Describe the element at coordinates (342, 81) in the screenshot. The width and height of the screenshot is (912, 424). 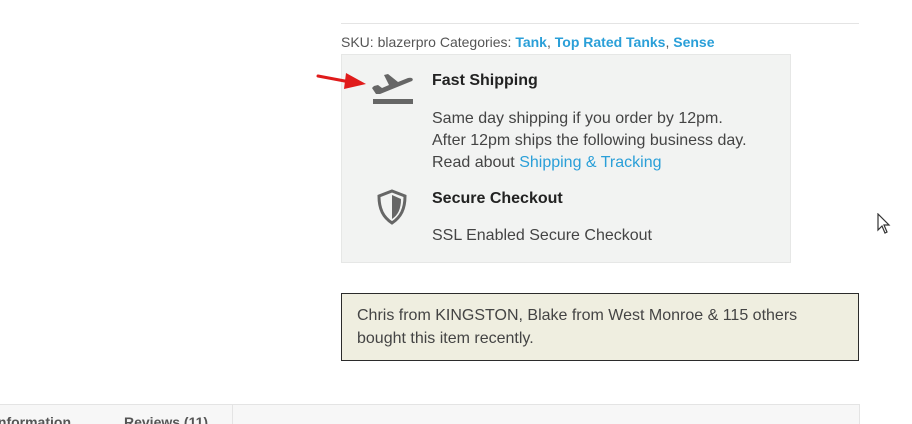
I see `red-arrow-annotation-icon` at that location.